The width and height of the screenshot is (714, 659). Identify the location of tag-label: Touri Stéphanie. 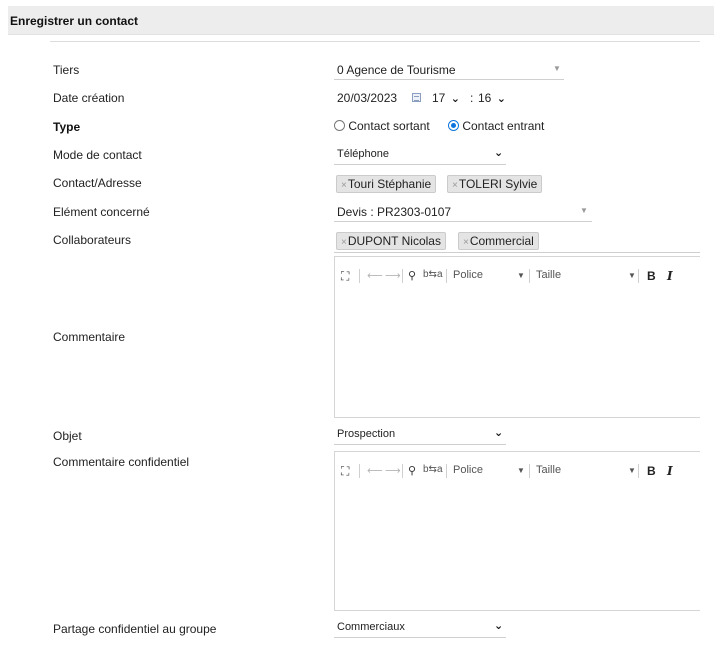
(389, 184).